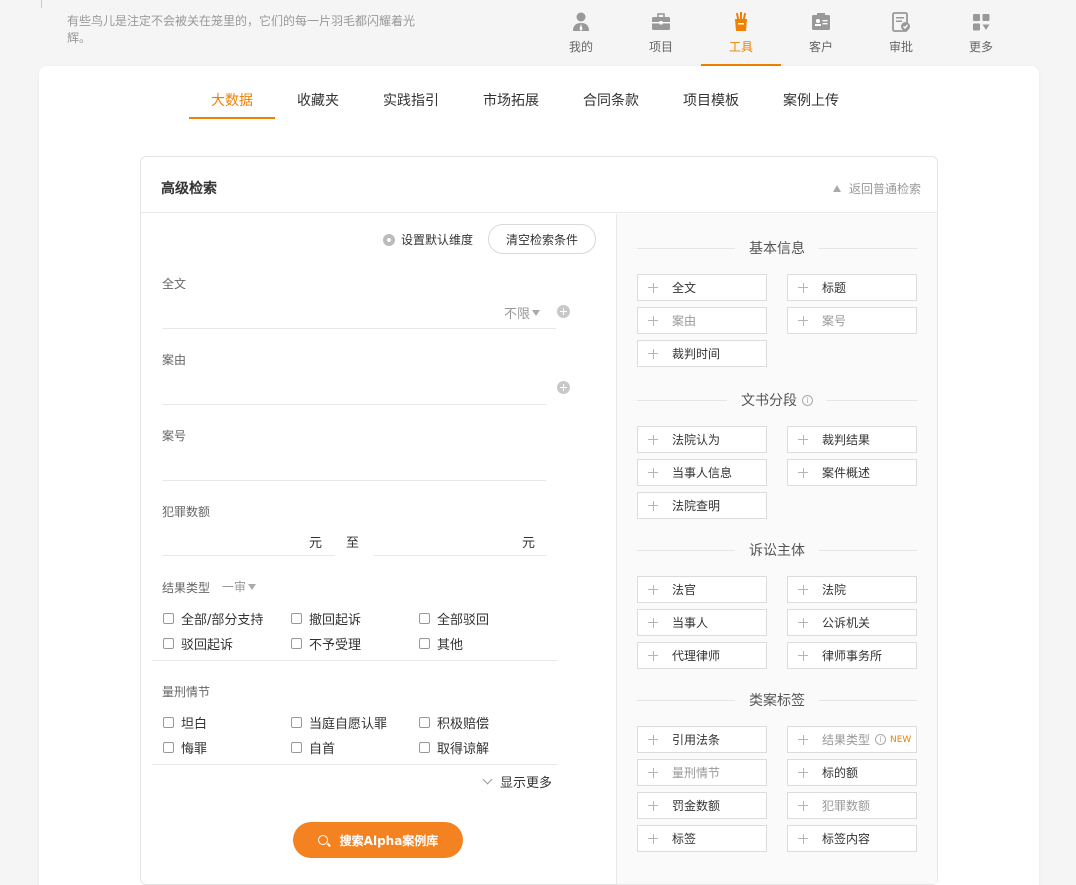  Describe the element at coordinates (702, 622) in the screenshot. I see `chip-party: 当事人` at that location.